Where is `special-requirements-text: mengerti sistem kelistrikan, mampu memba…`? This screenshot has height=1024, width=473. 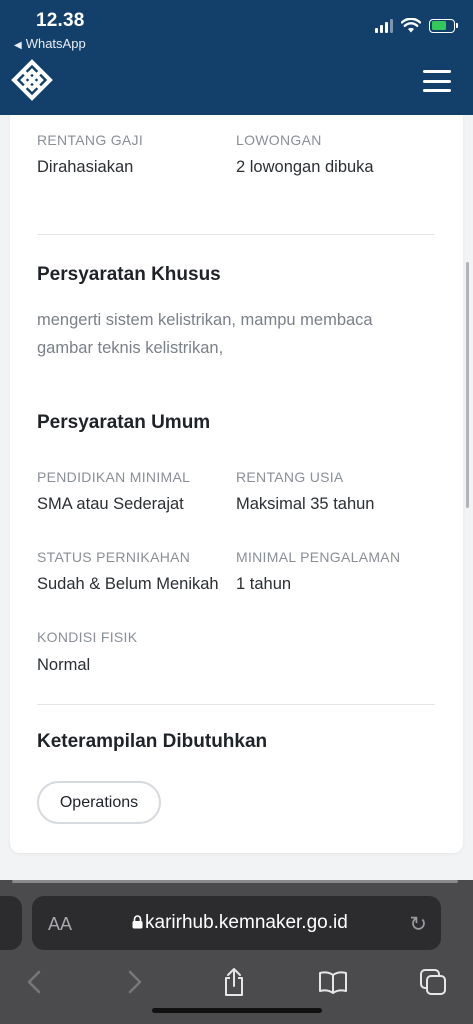
special-requirements-text: mengerti sistem kelistrikan, mampu memba… is located at coordinates (205, 334).